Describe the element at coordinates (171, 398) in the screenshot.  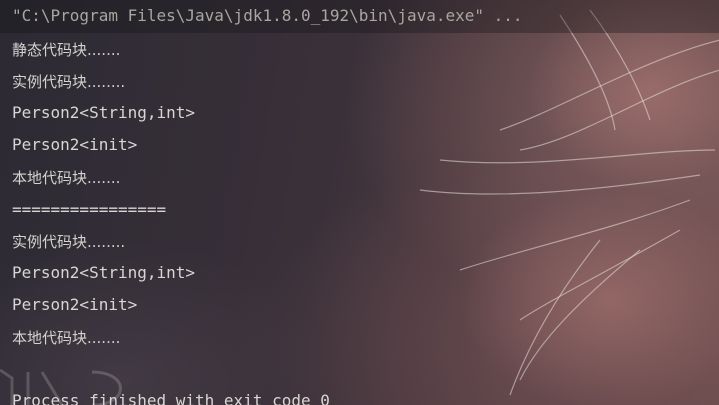
I see `process-status: Process finished with exit code 0` at that location.